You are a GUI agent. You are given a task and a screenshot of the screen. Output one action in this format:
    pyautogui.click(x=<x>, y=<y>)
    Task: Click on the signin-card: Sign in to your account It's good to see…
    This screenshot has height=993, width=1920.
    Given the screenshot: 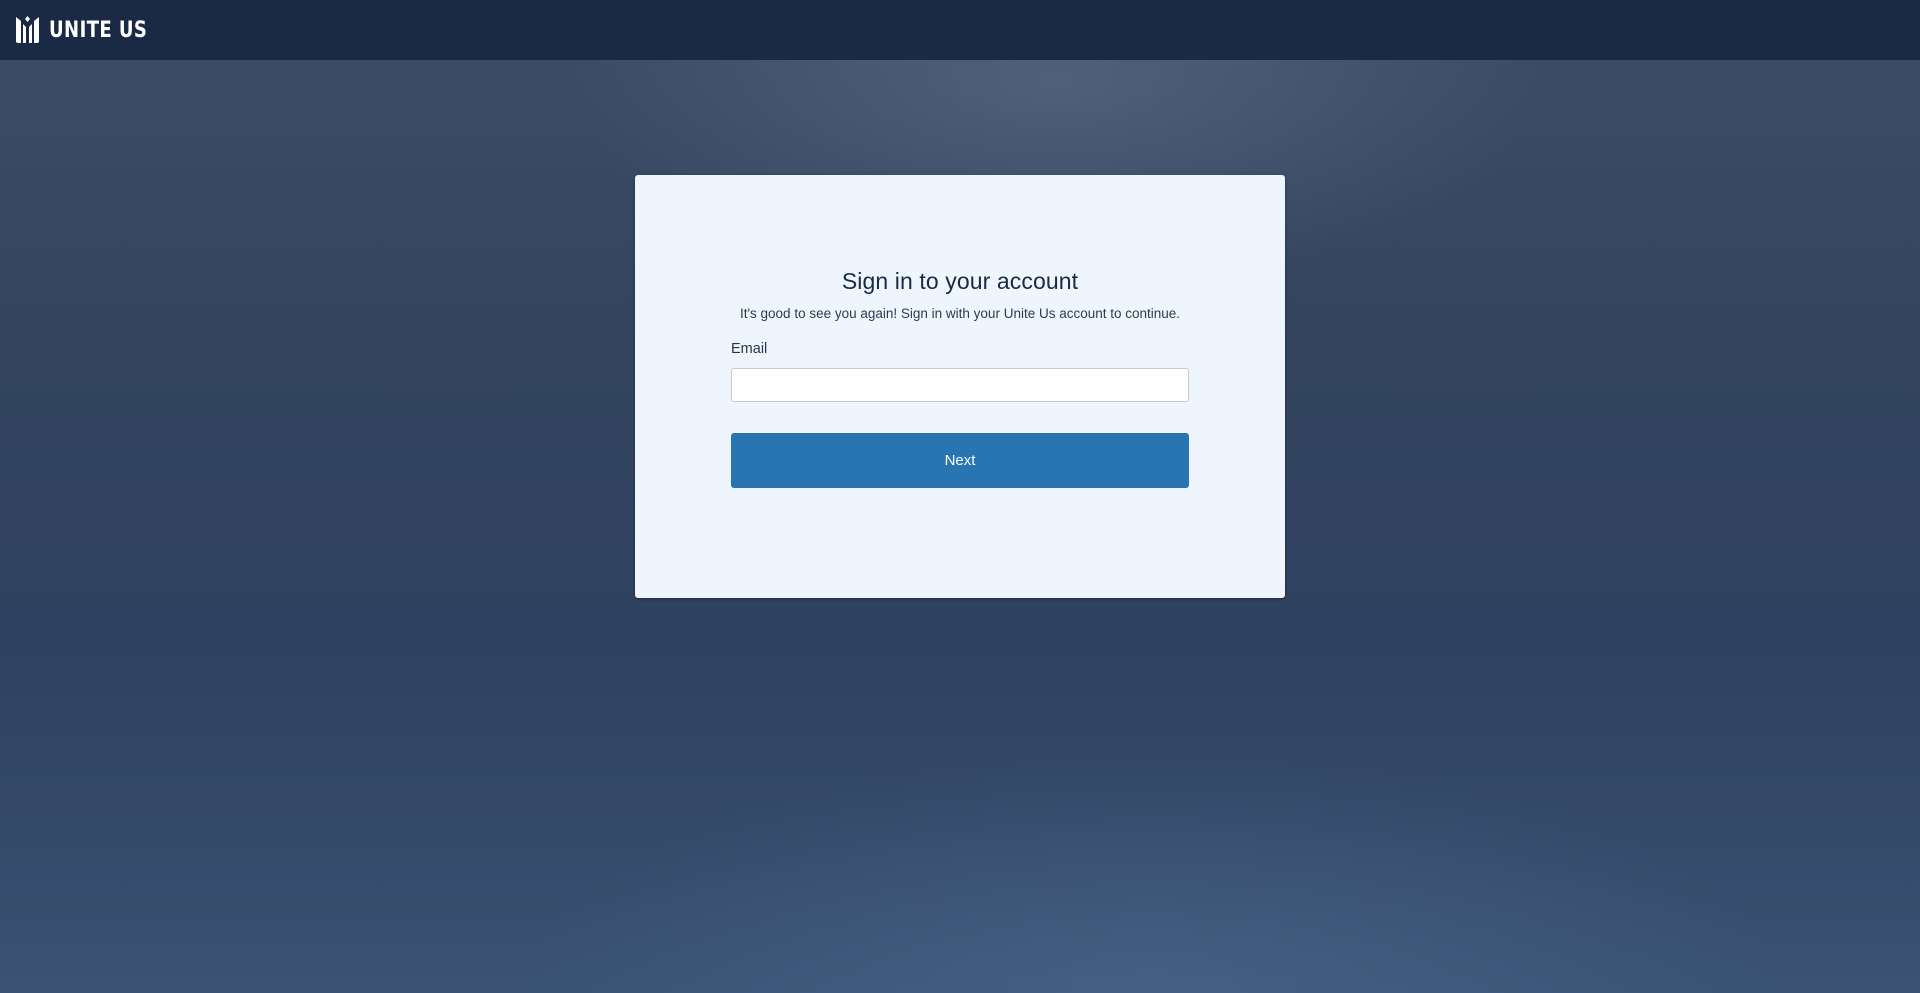 What is the action you would take?
    pyautogui.click(x=960, y=386)
    